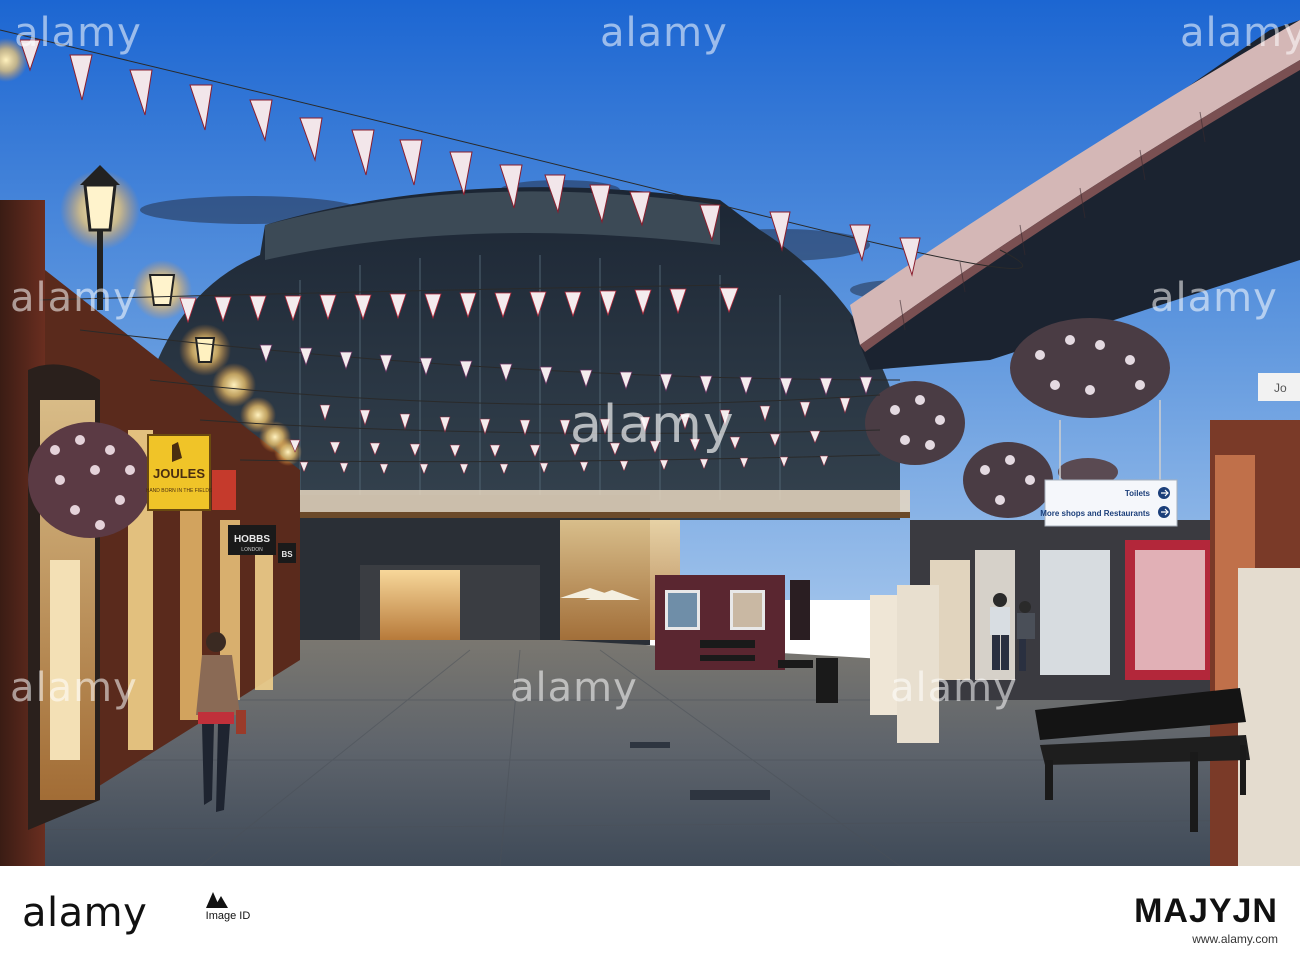 The image size is (1300, 956). I want to click on wayfinding-toilets-text: Toilets, so click(1138, 493).